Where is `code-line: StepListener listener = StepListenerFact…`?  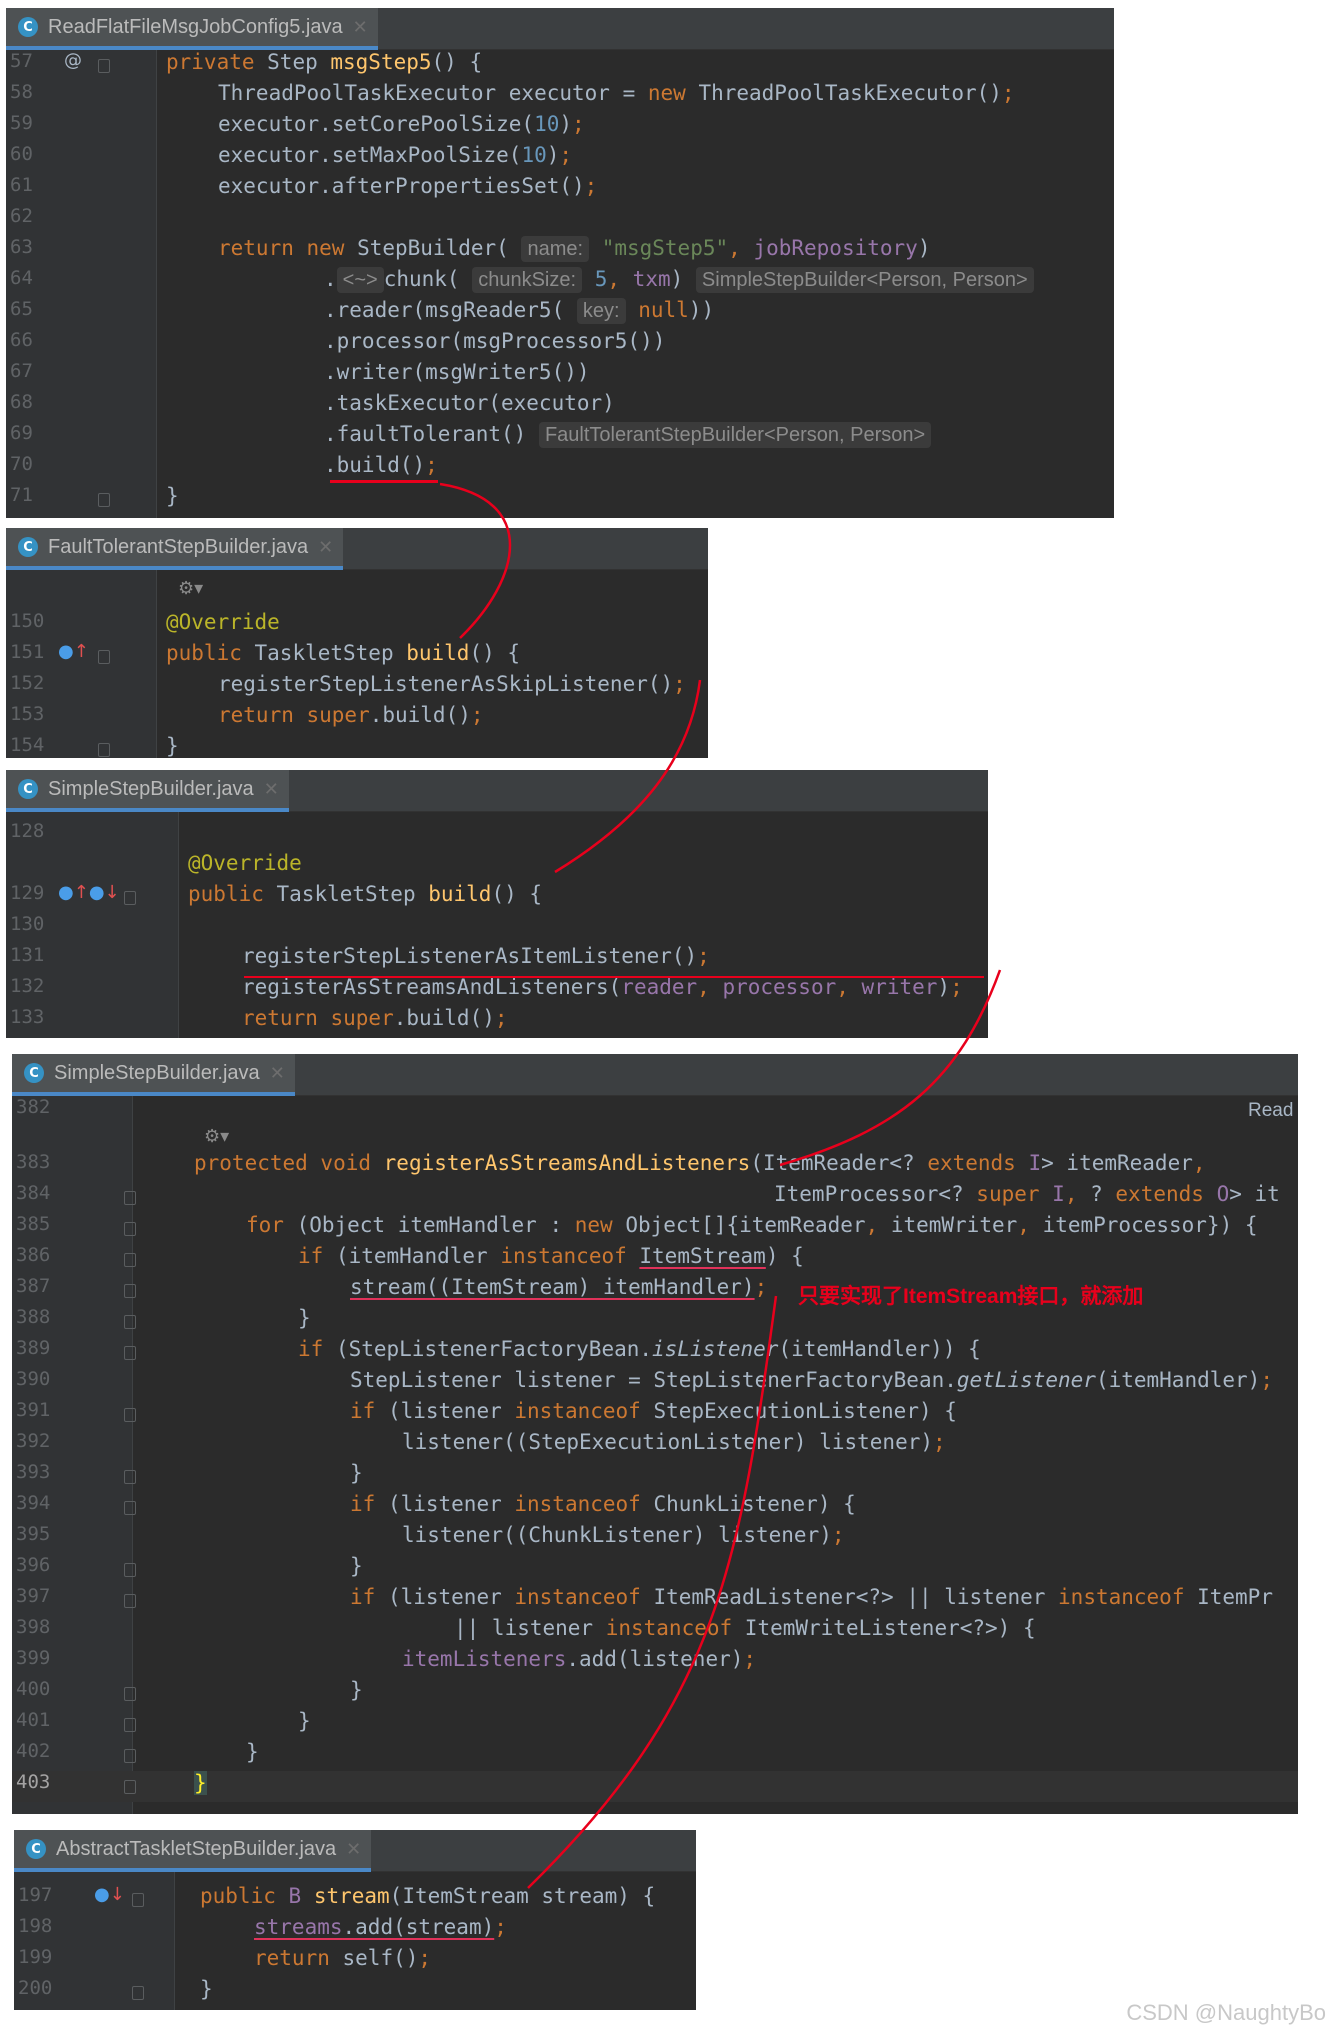 code-line: StepListener listener = StepListenerFact… is located at coordinates (811, 1380).